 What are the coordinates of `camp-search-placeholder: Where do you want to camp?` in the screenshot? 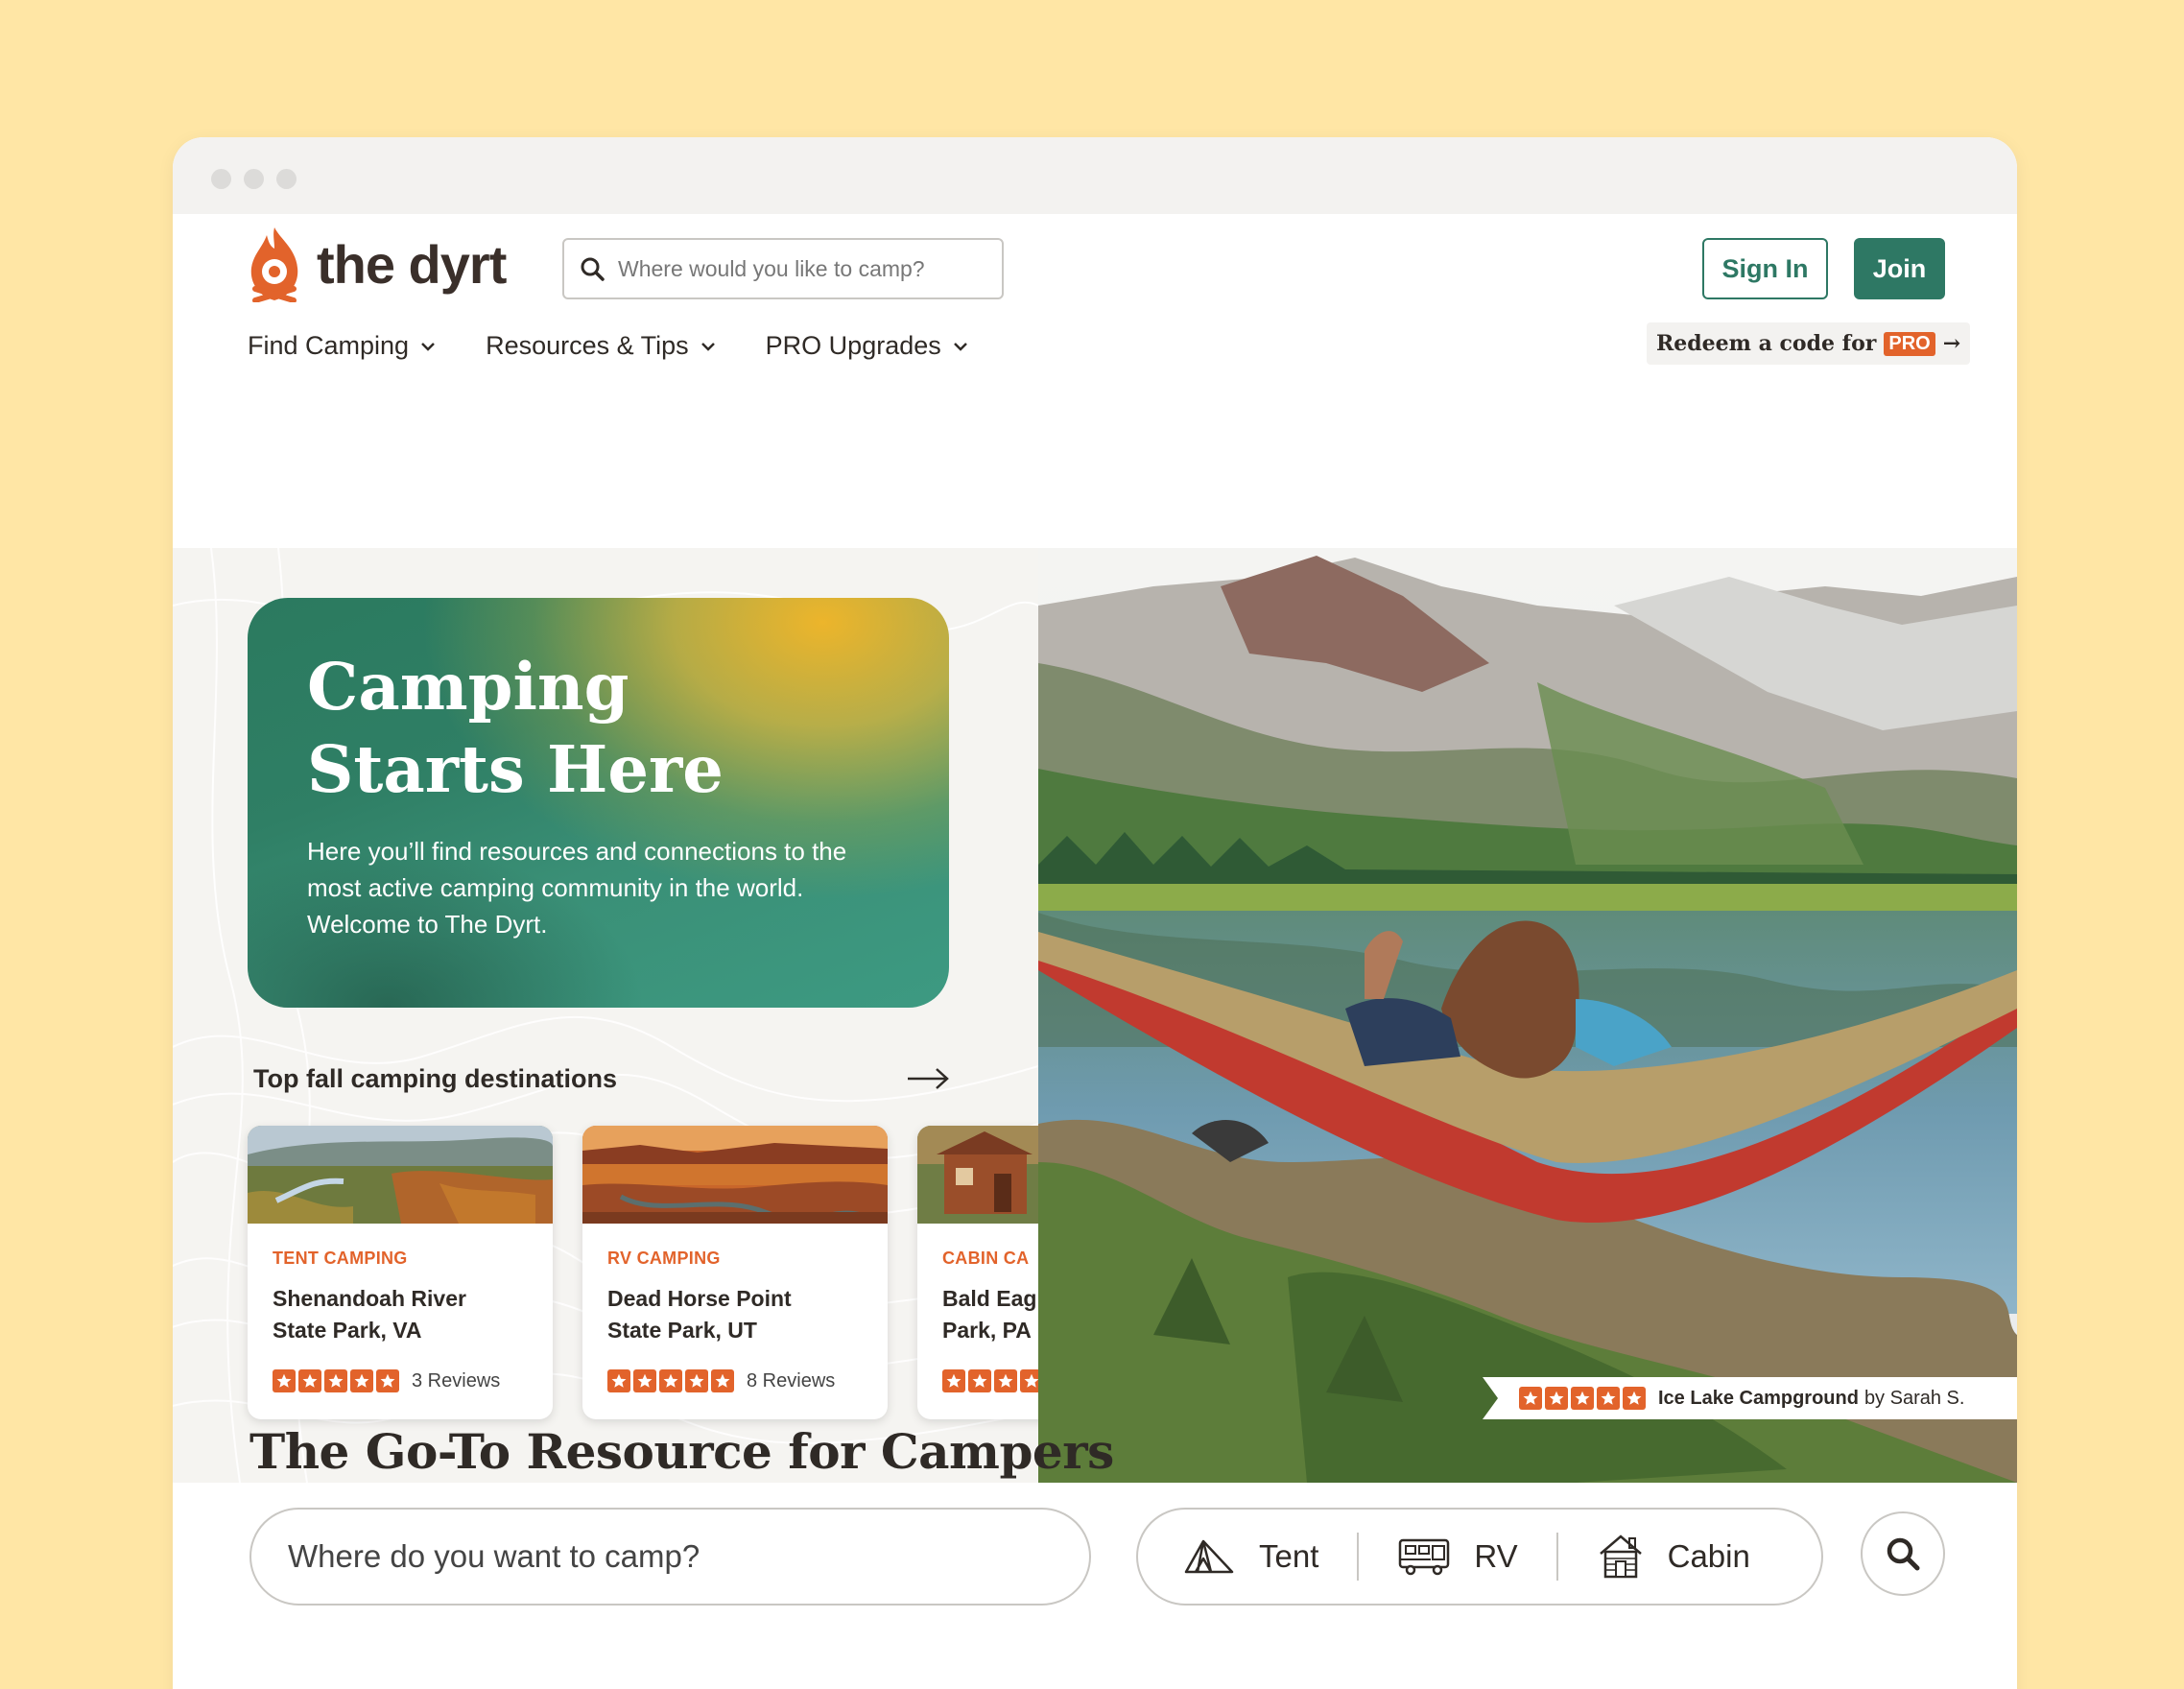 It's located at (494, 1556).